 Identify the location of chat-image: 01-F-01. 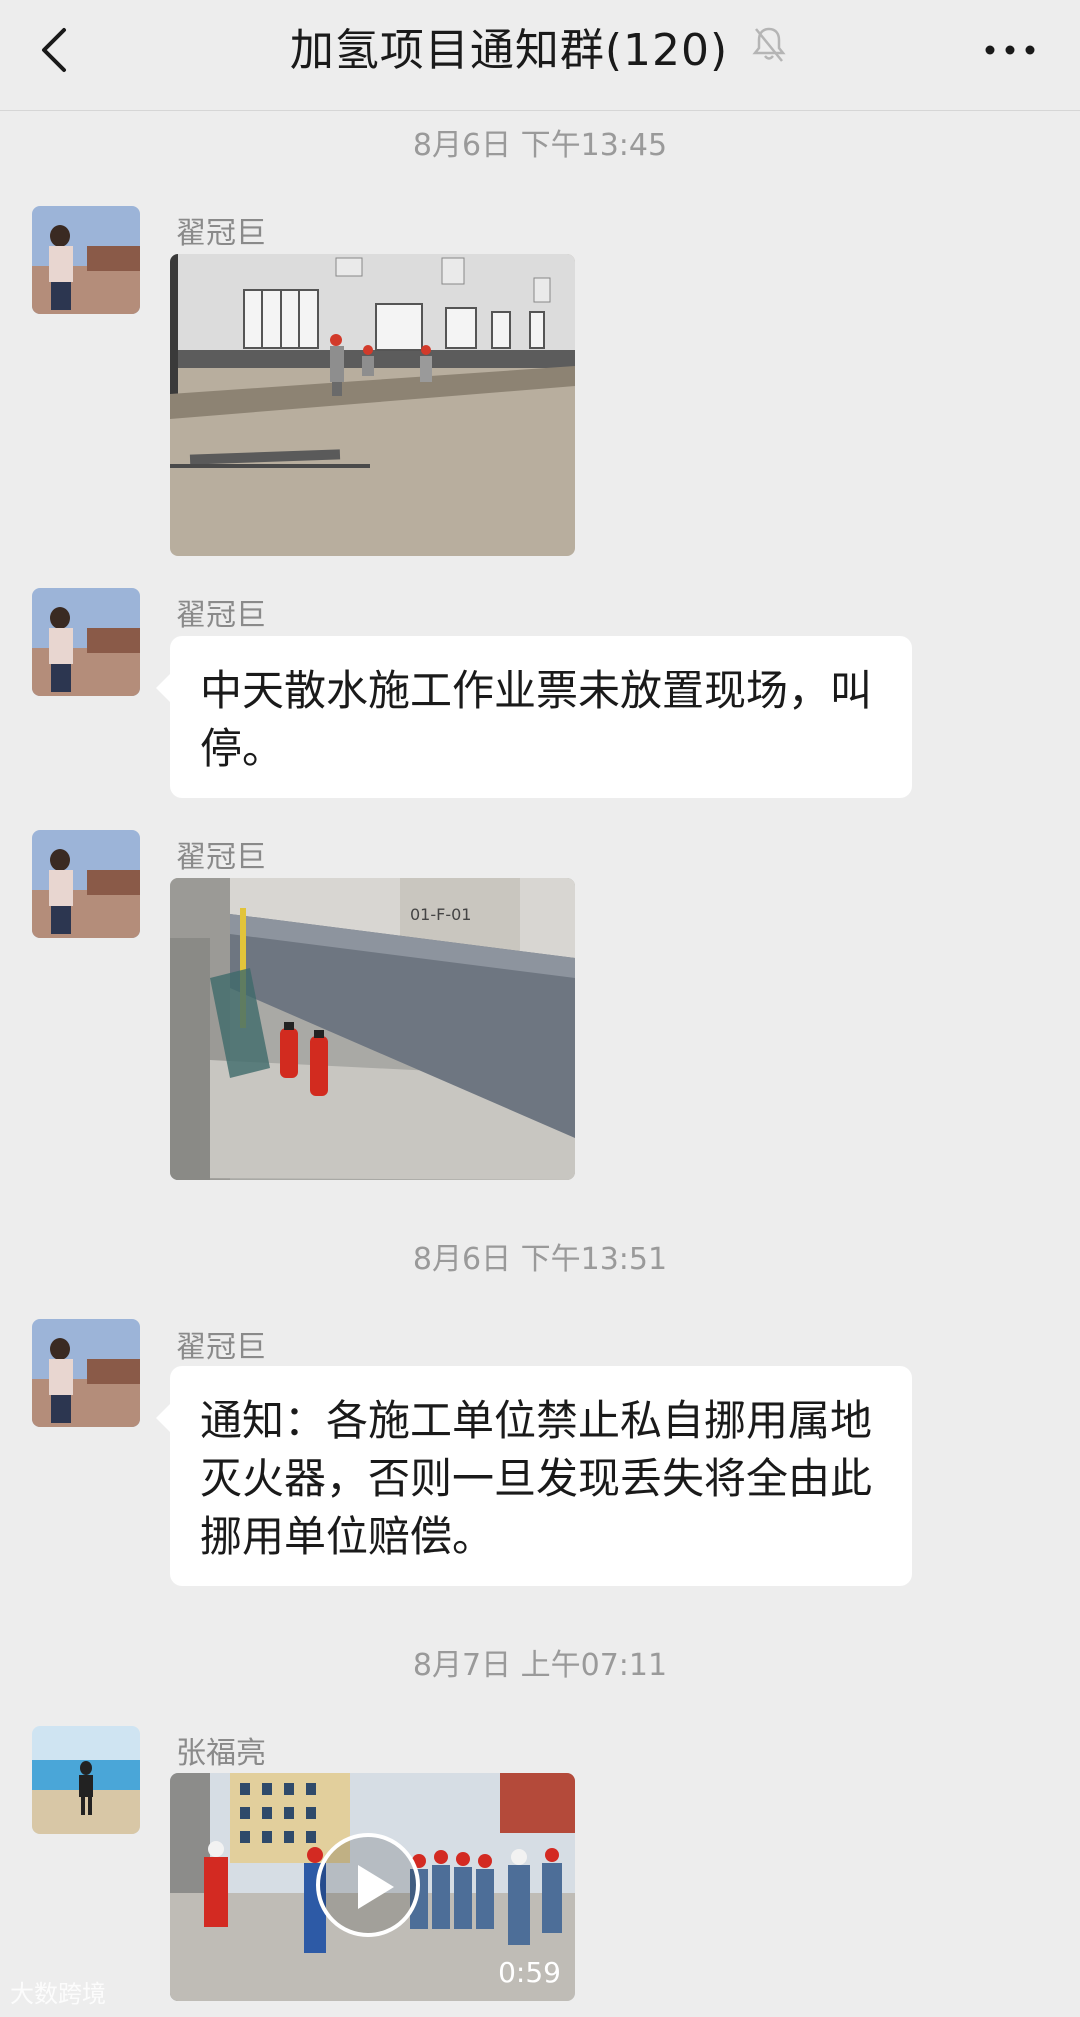
(372, 1029).